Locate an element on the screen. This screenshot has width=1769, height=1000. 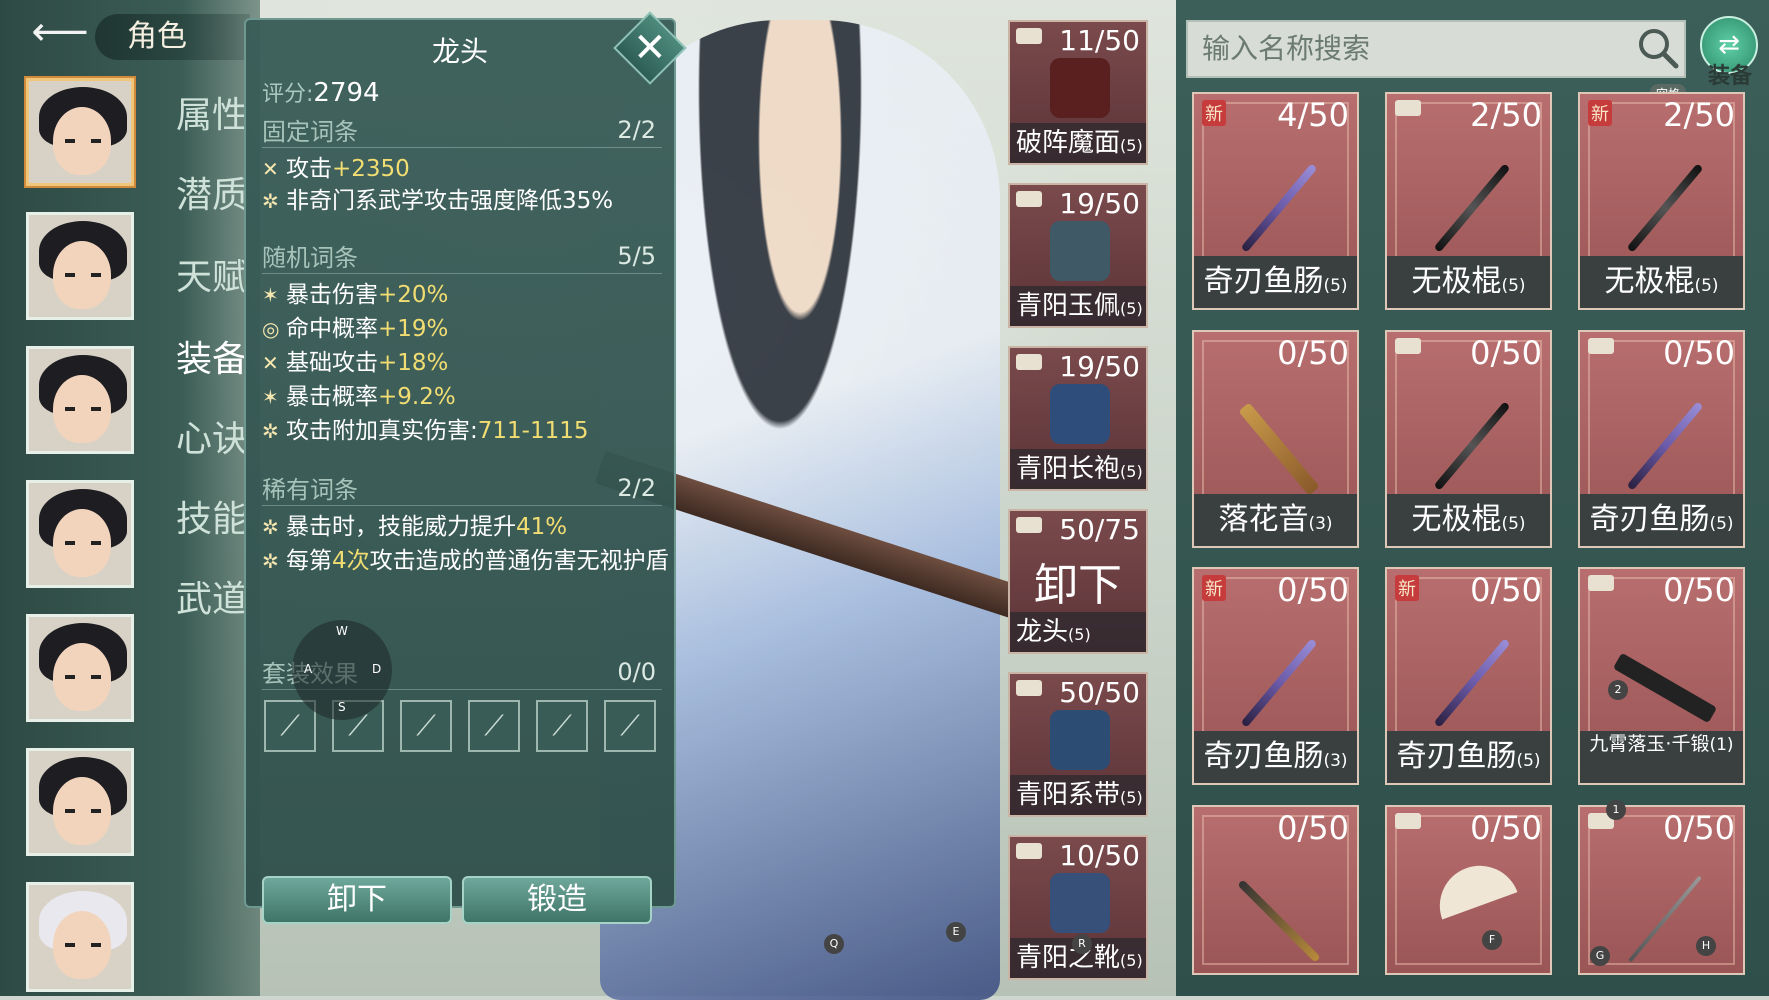
rare-attrs-header: 稀有词条 2/2 is located at coordinates (462, 488).